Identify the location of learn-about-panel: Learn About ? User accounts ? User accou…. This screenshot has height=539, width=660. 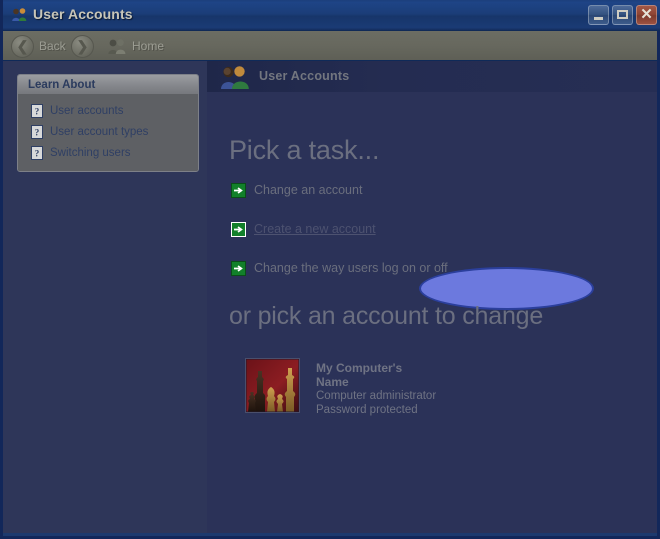
(108, 123).